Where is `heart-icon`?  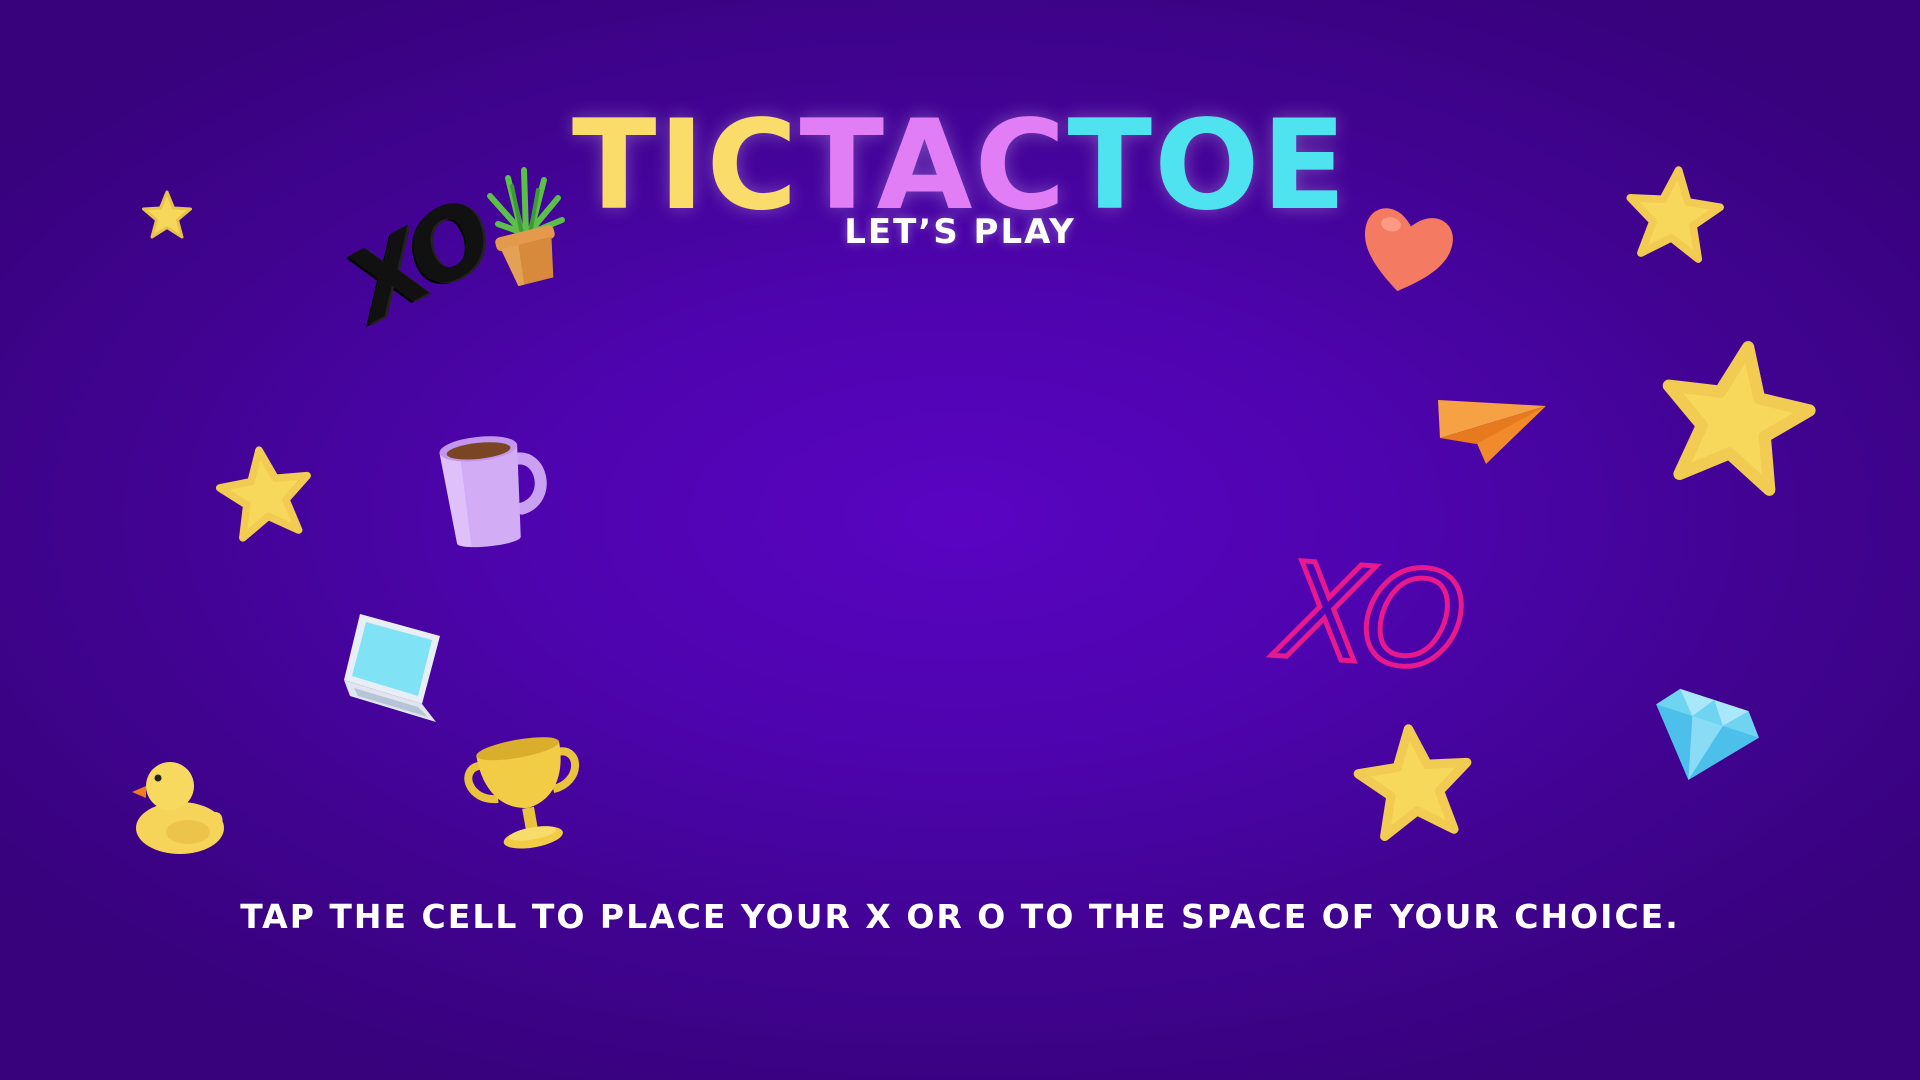
heart-icon is located at coordinates (1406, 250).